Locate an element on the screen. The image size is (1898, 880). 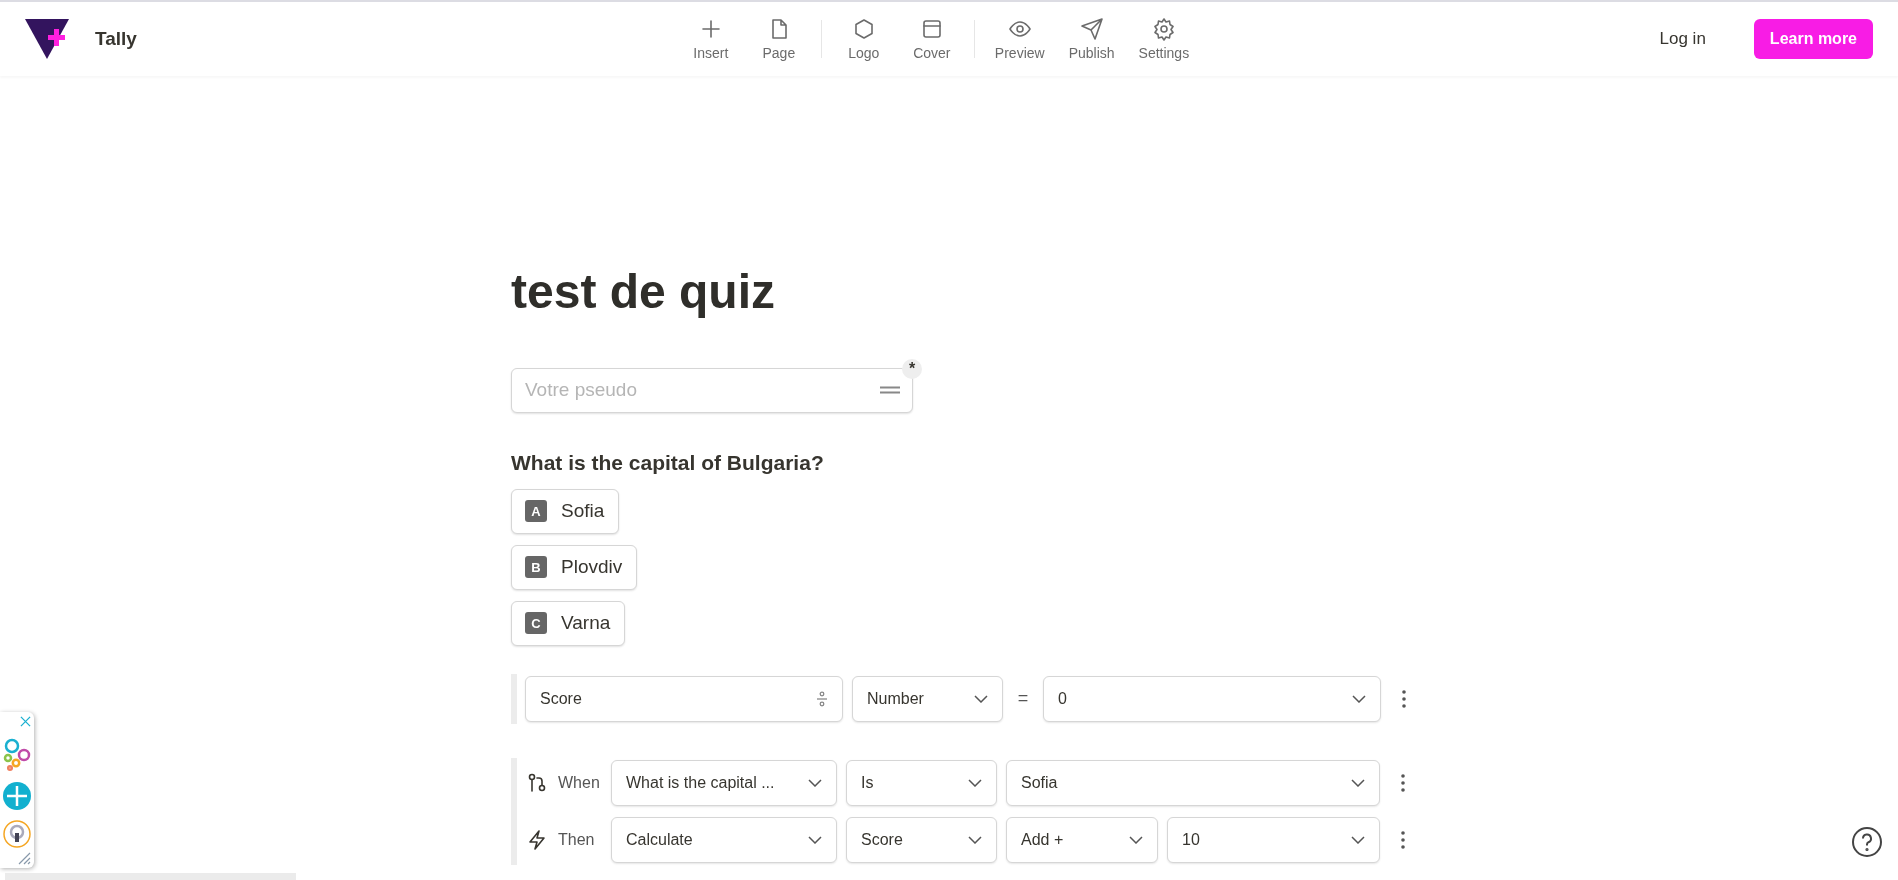
variable-field: Score is located at coordinates (684, 698).